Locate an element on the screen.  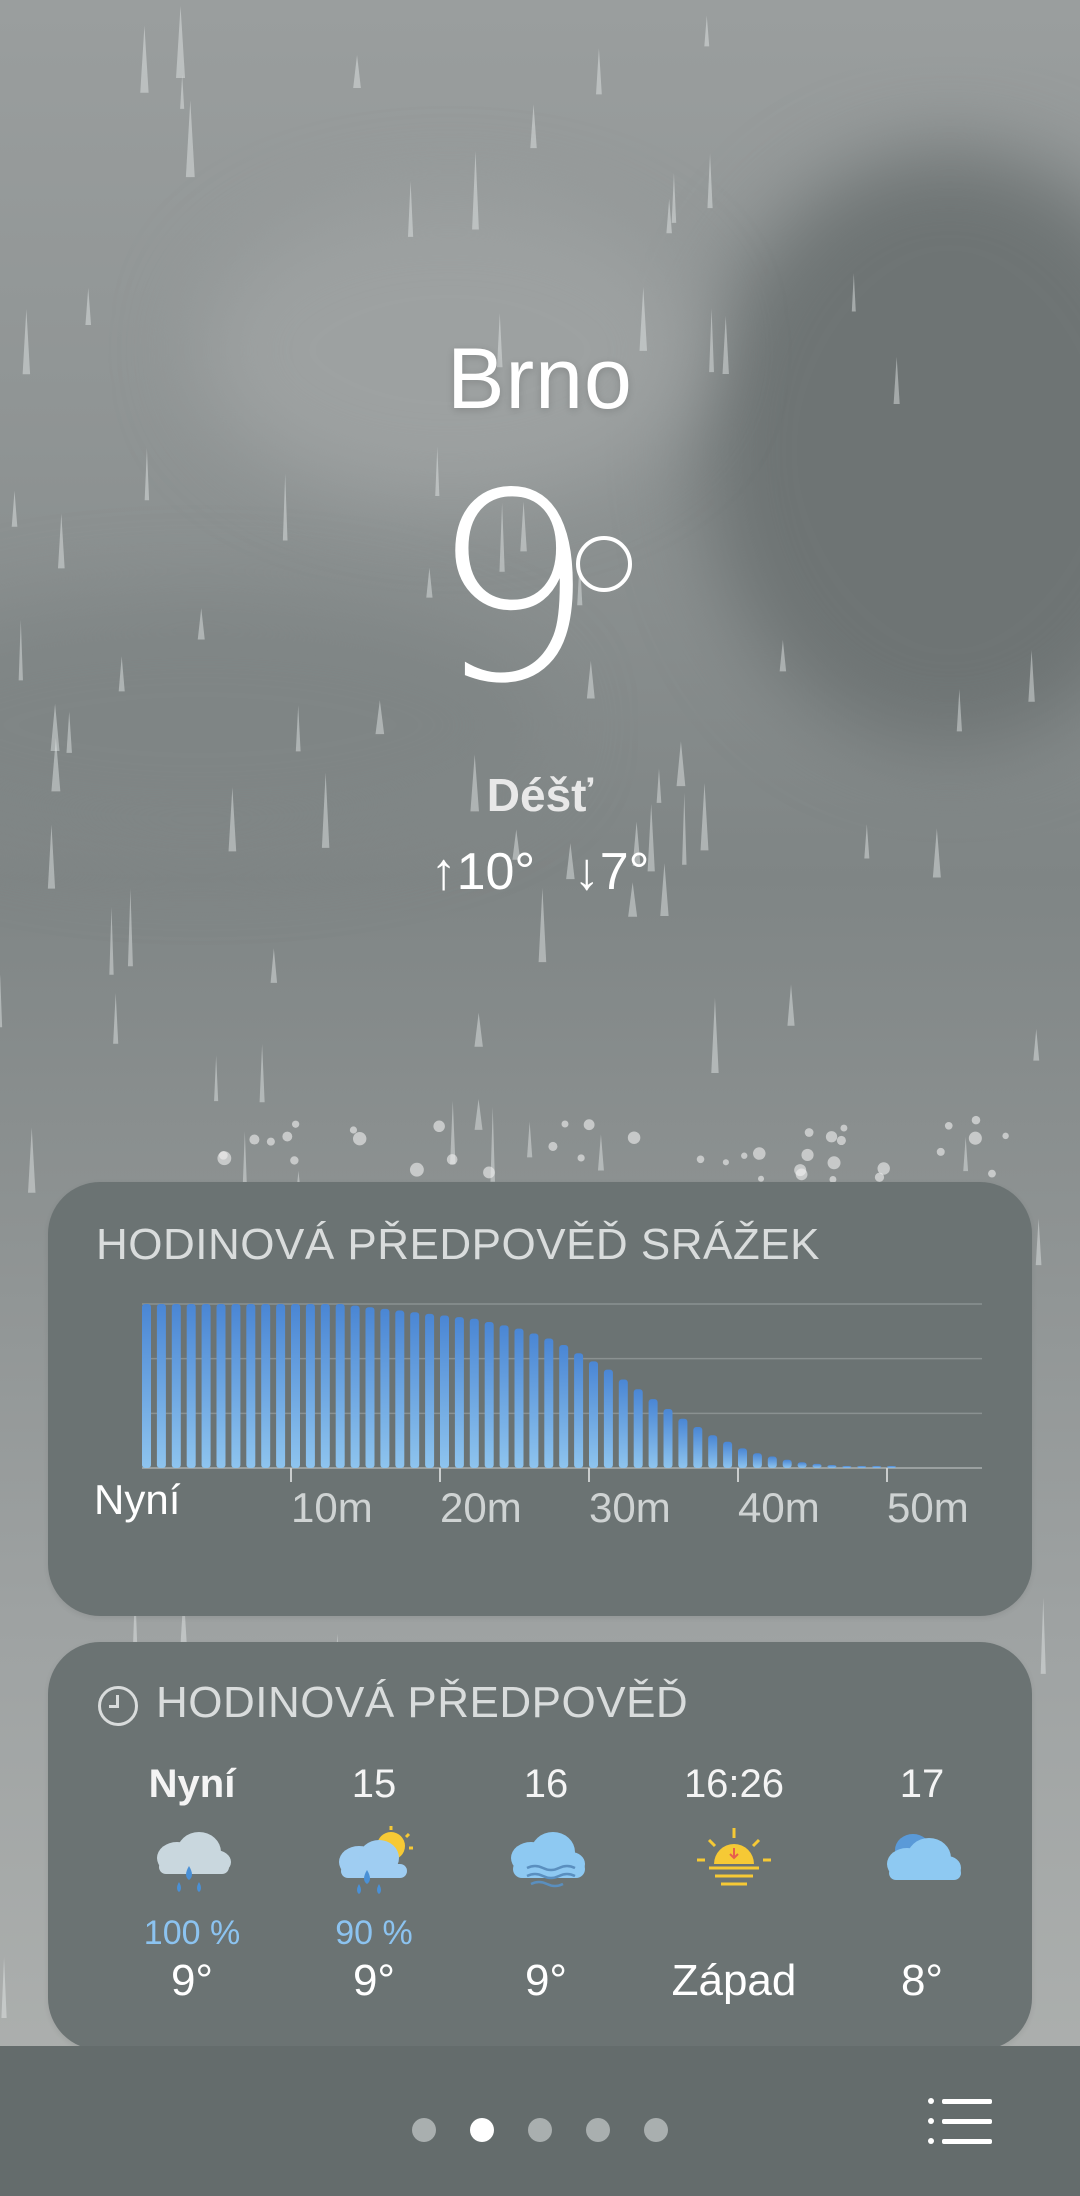
hour-time: 15 is located at coordinates (374, 1784).